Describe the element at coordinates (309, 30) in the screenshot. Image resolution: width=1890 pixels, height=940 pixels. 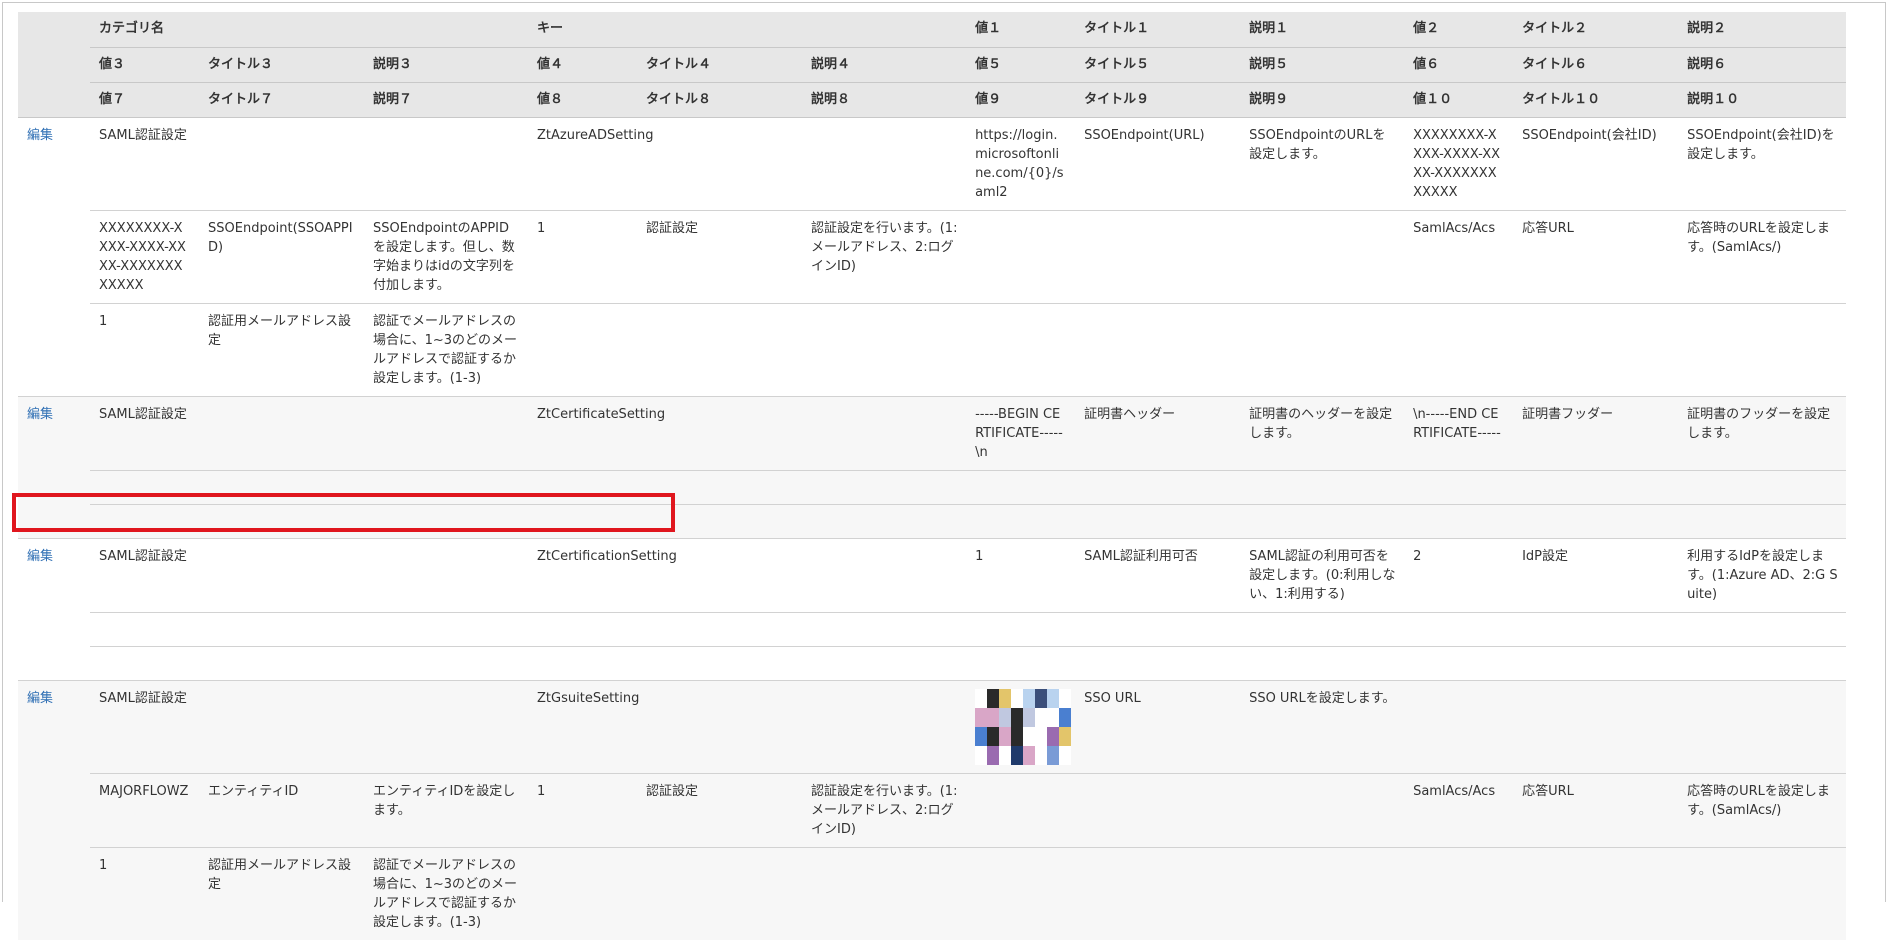
I see `header-cell: カテゴリ名` at that location.